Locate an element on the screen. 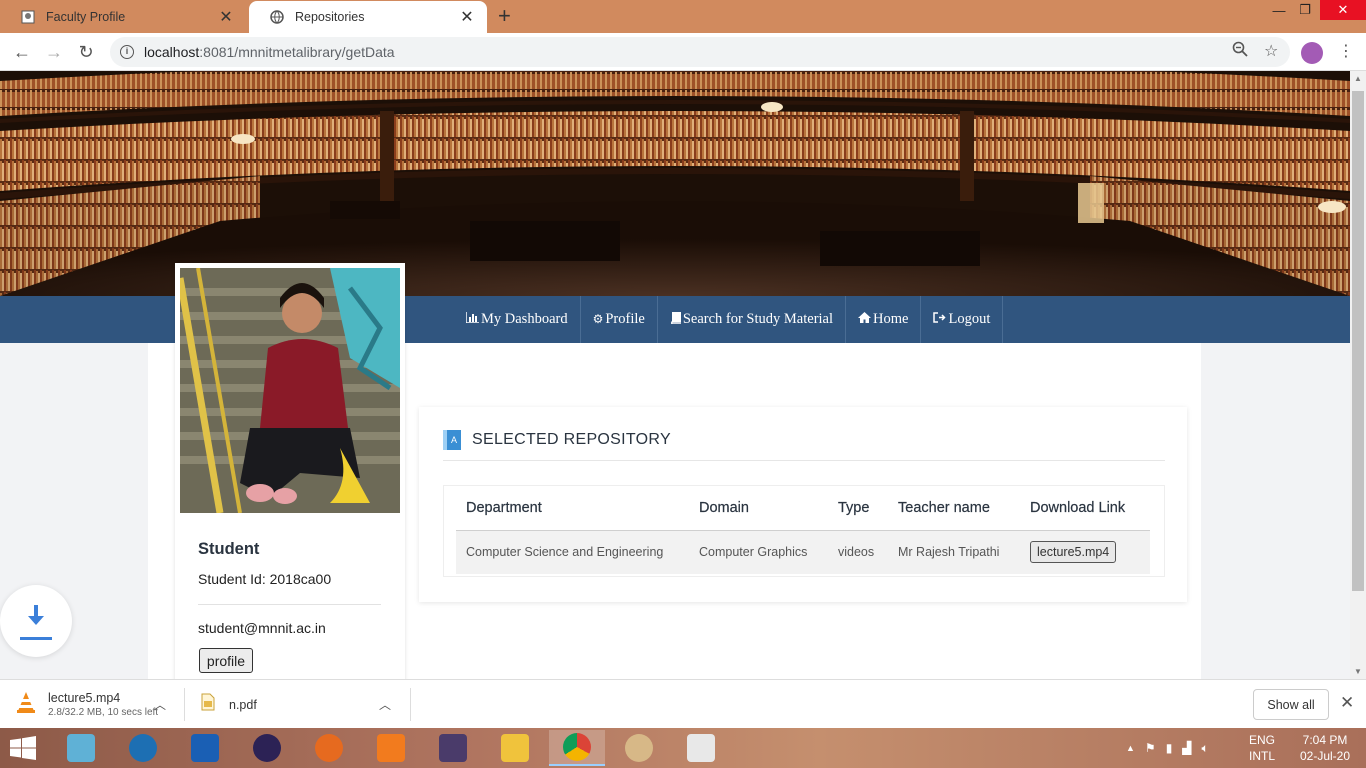 This screenshot has height=768, width=1366. back-arrow-icon: ← is located at coordinates (22, 52).